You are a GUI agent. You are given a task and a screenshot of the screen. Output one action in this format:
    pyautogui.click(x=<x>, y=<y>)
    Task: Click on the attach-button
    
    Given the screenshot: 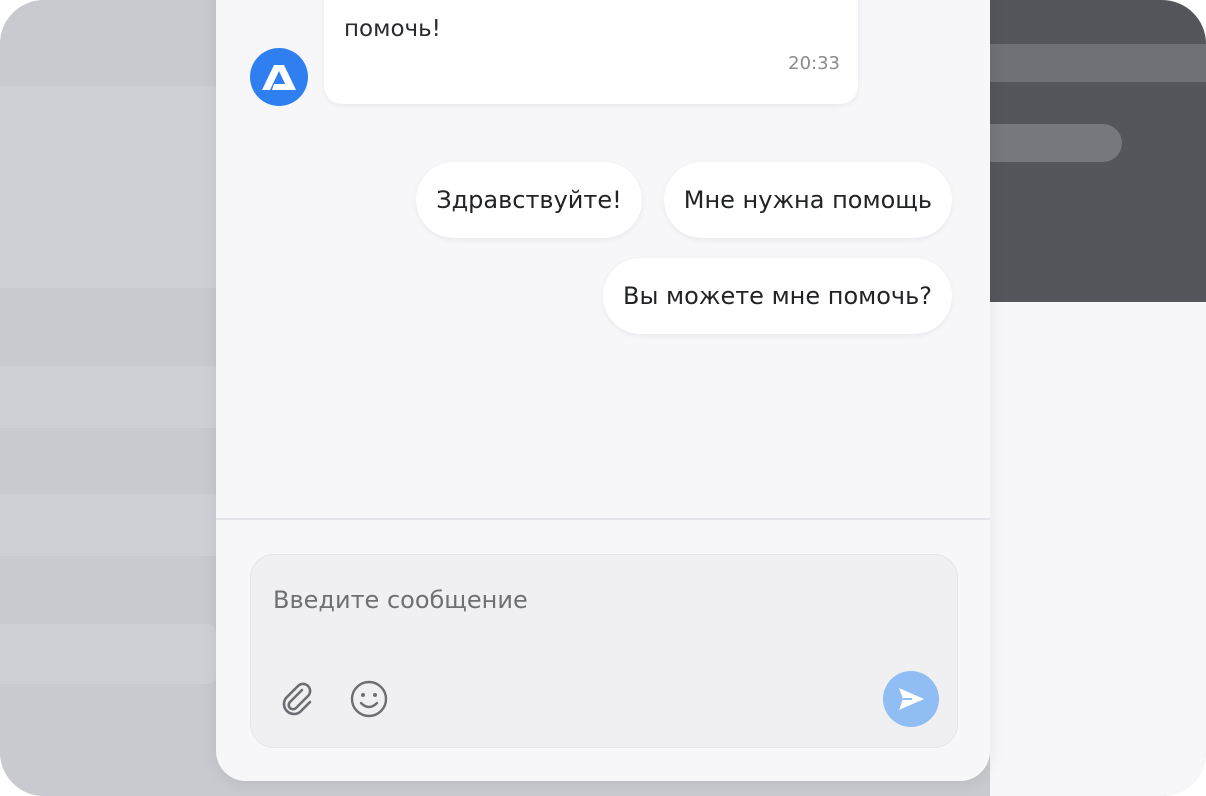 What is the action you would take?
    pyautogui.click(x=297, y=699)
    